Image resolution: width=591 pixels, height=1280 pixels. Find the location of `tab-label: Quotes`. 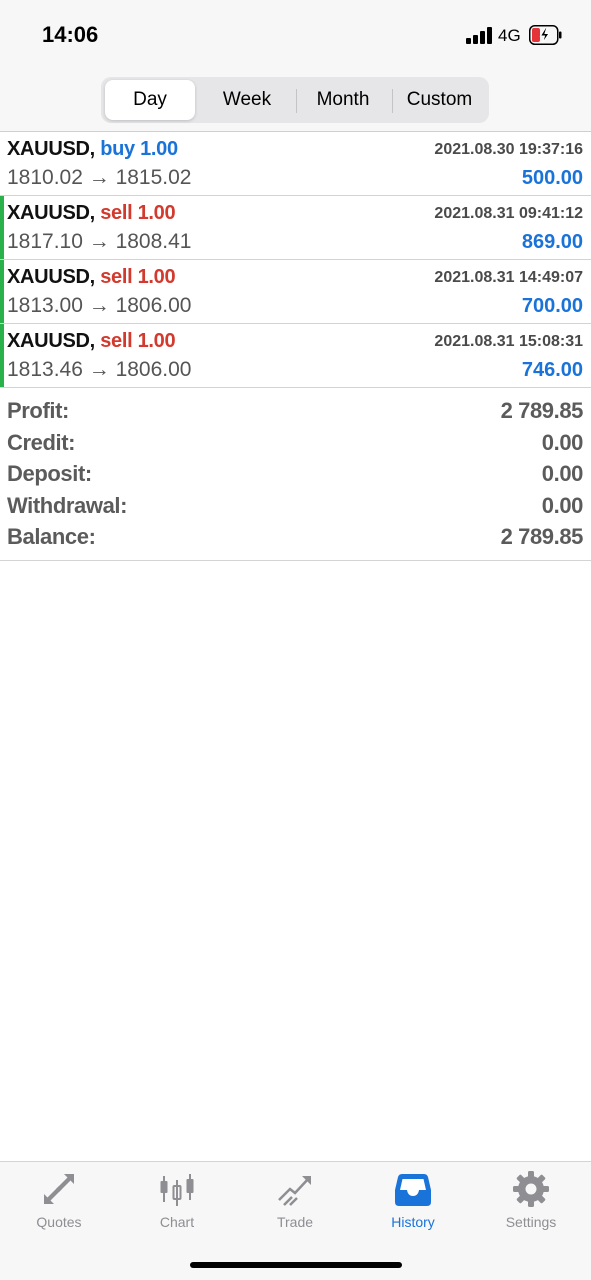

tab-label: Quotes is located at coordinates (59, 1222).